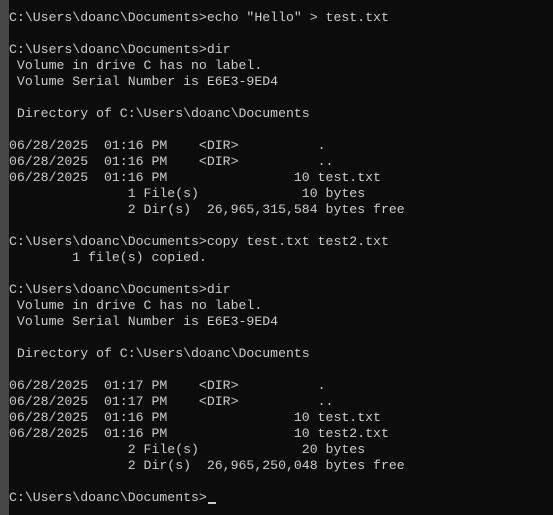 The width and height of the screenshot is (553, 515). I want to click on console-line: 06/28/2025 01:16 PM <DIR> .., so click(171, 161).